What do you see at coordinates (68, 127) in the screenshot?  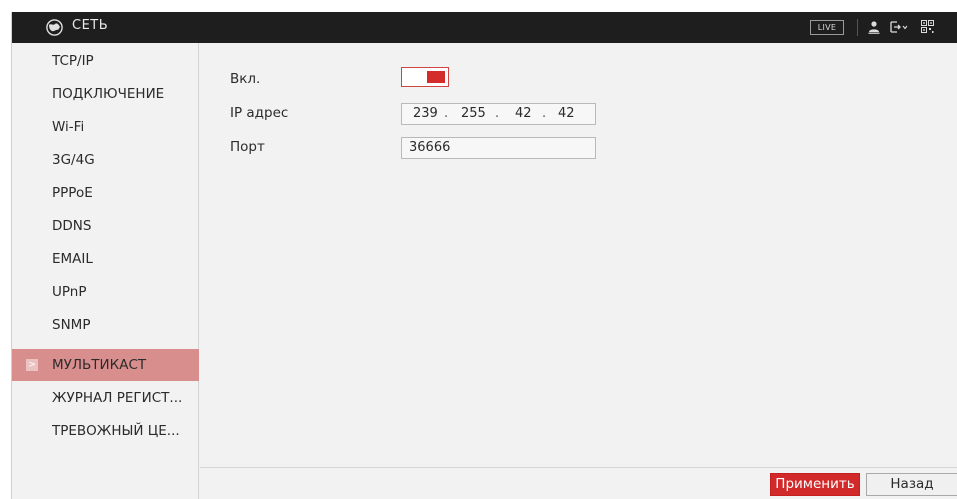 I see `sidebar-item-label: Wi-Fi` at bounding box center [68, 127].